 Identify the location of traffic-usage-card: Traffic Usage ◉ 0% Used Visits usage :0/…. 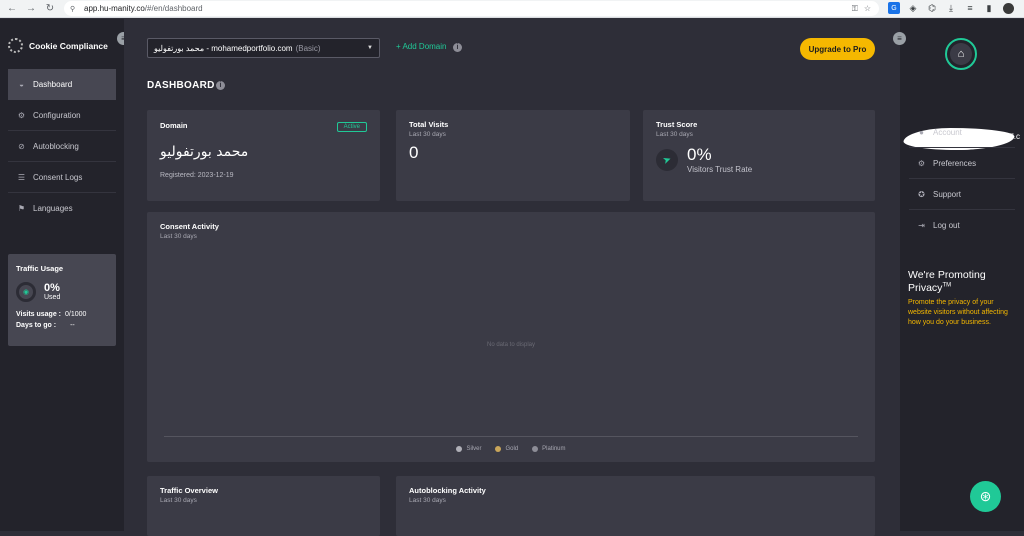
(62, 300).